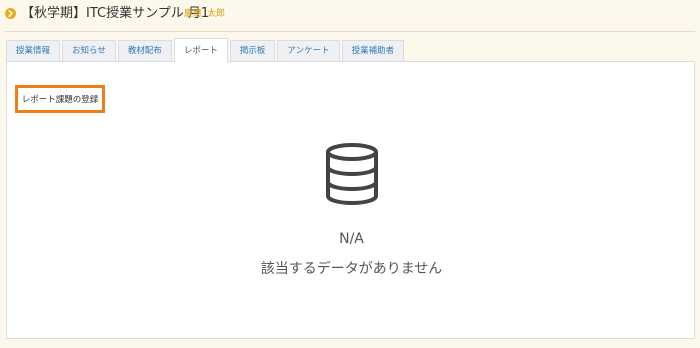  What do you see at coordinates (352, 174) in the screenshot?
I see `database-icon` at bounding box center [352, 174].